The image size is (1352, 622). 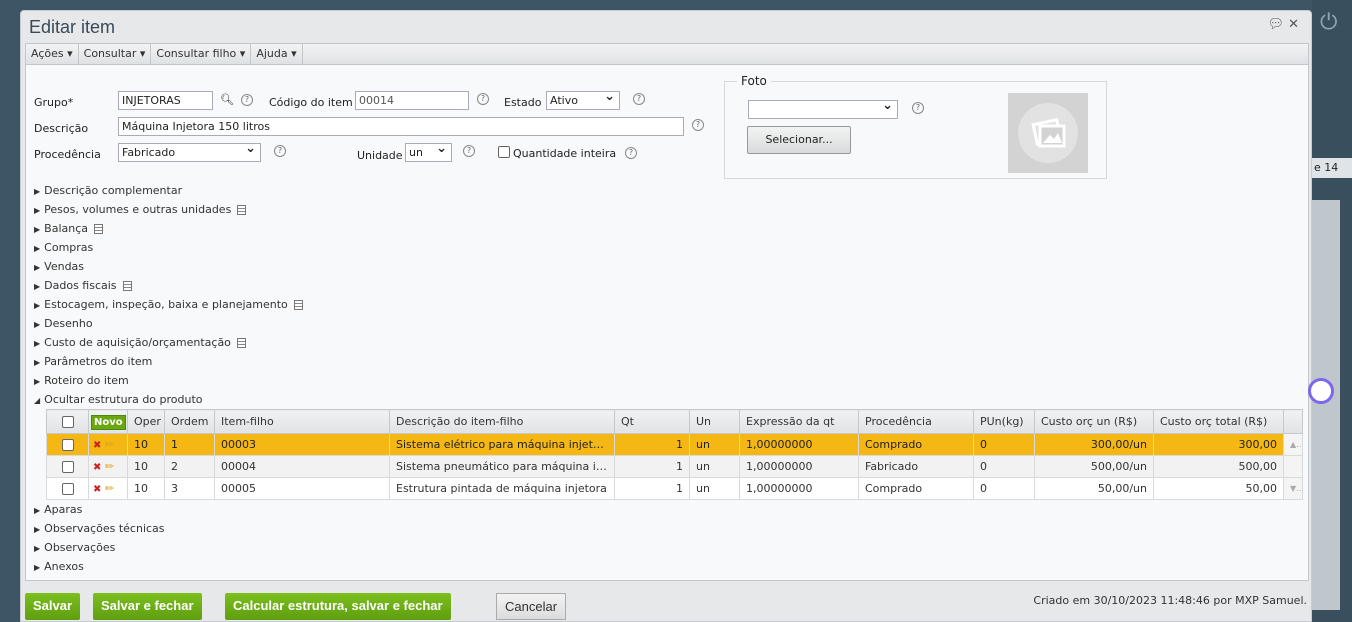 What do you see at coordinates (302, 488) in the screenshot?
I see `table-cell: 00005` at bounding box center [302, 488].